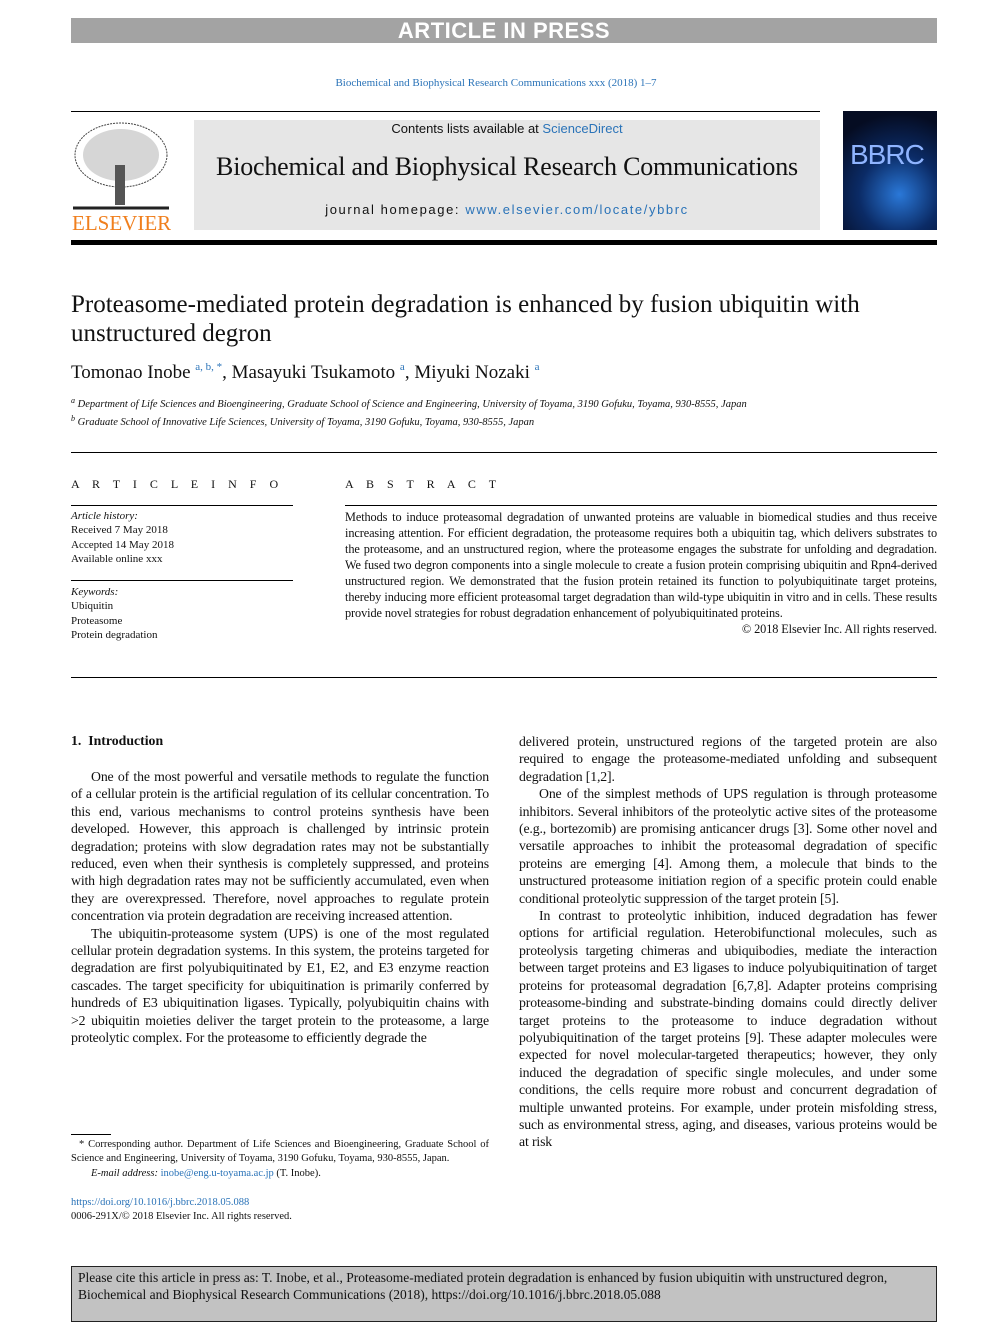  What do you see at coordinates (314, 372) in the screenshot?
I see `author-name: Masayuki Tsukamoto` at bounding box center [314, 372].